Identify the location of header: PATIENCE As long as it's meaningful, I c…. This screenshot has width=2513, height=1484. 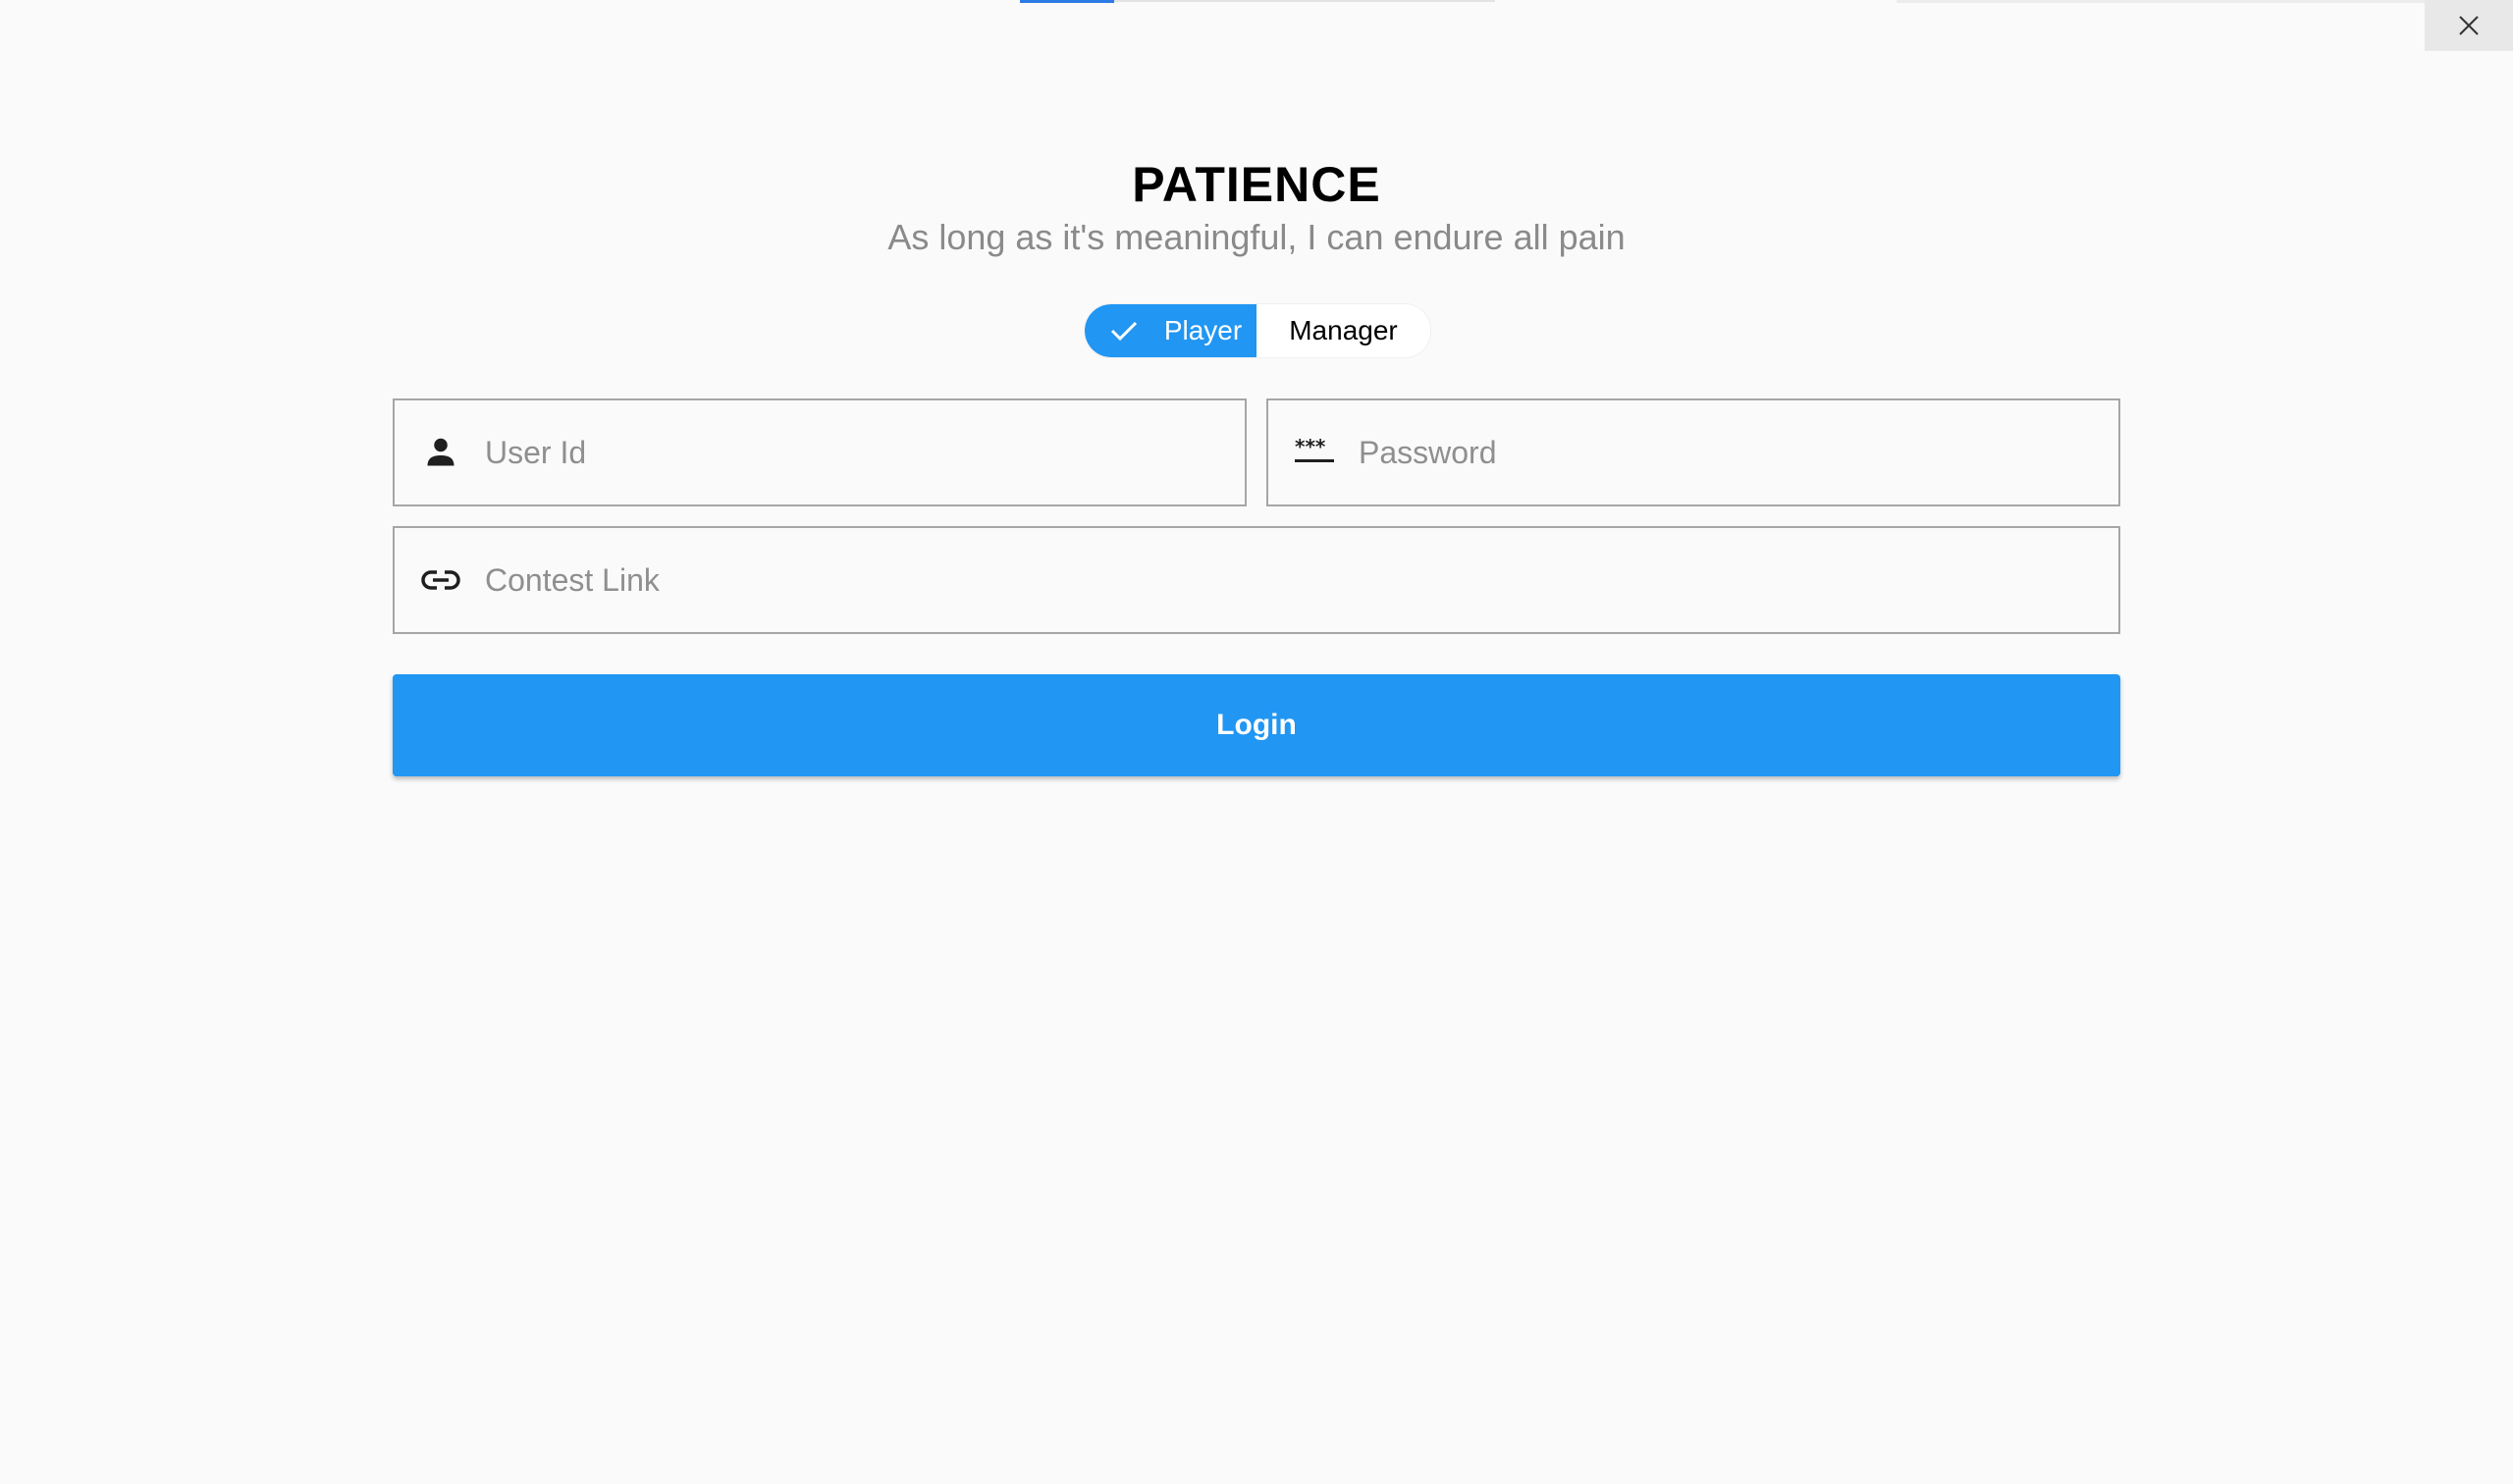
(1256, 204).